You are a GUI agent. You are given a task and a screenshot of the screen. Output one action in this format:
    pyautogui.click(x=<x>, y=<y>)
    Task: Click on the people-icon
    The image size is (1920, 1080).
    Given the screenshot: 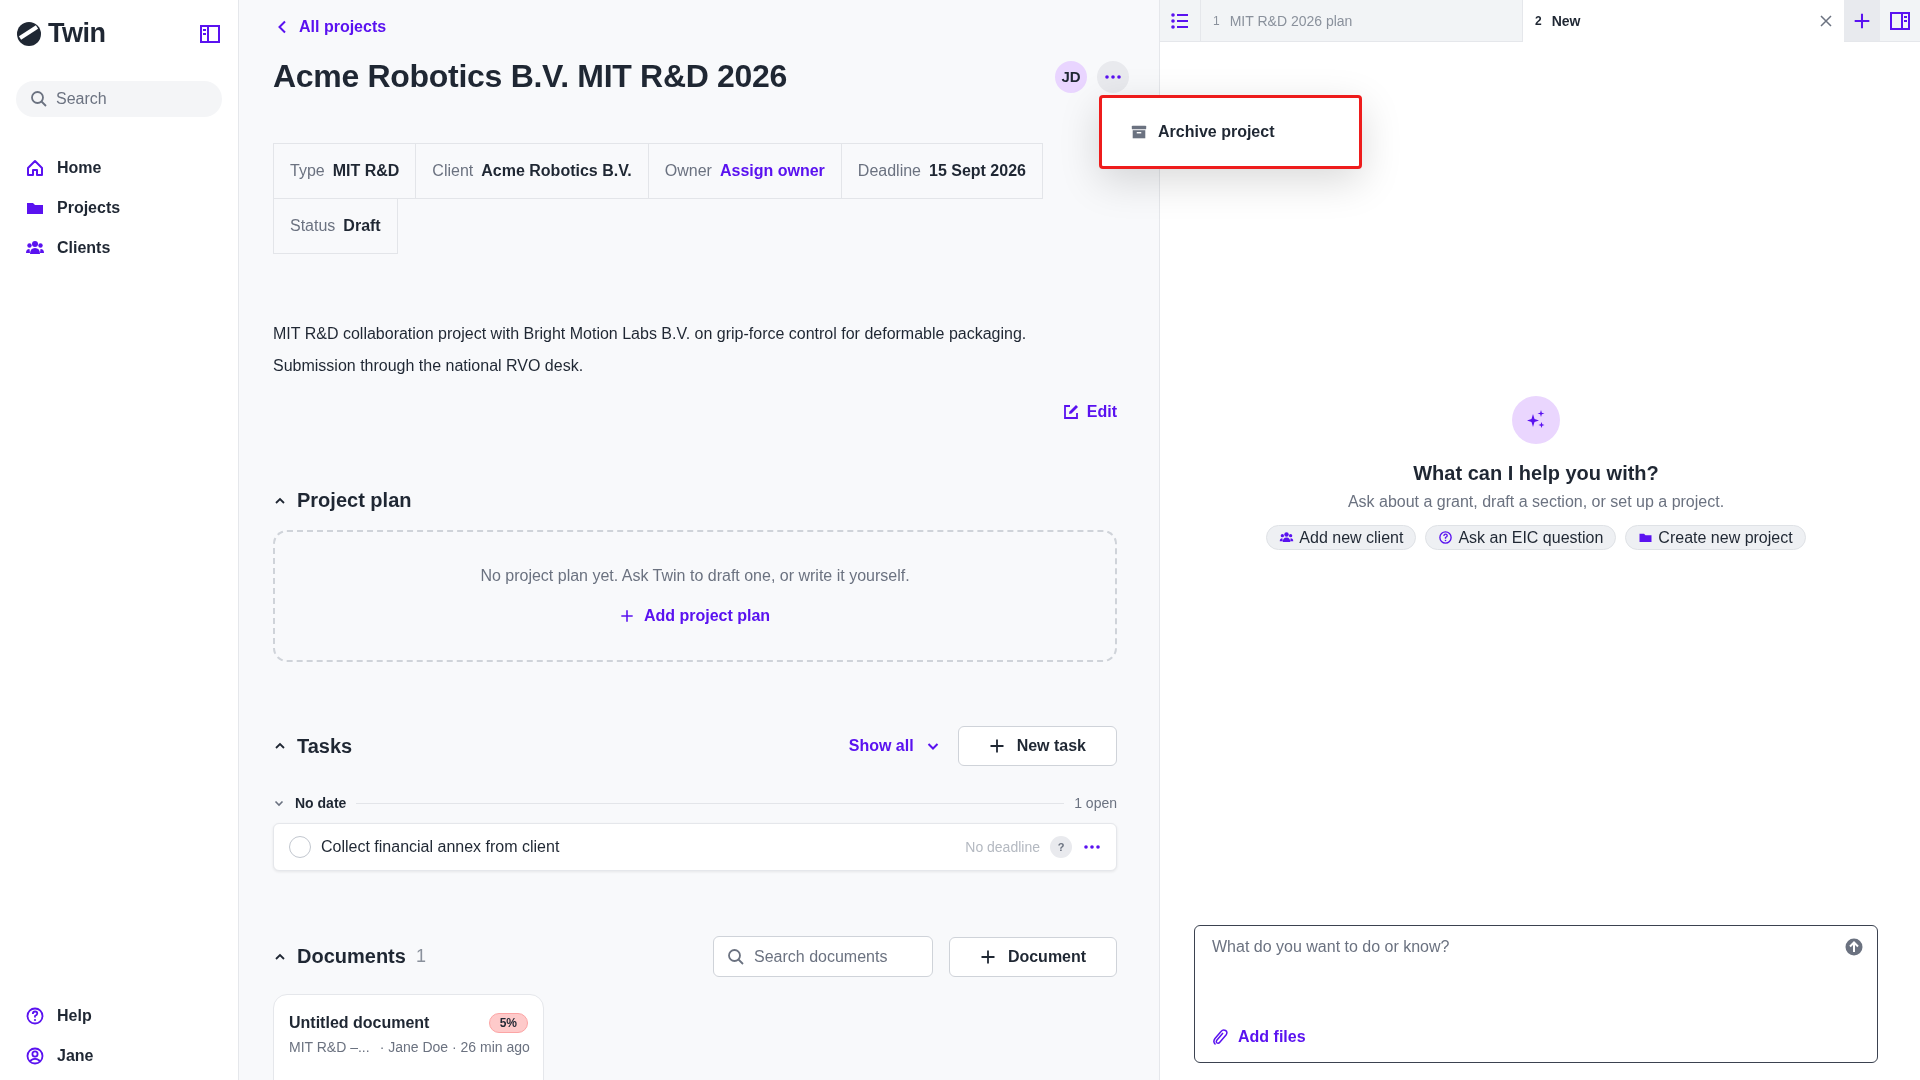 What is the action you would take?
    pyautogui.click(x=1287, y=537)
    